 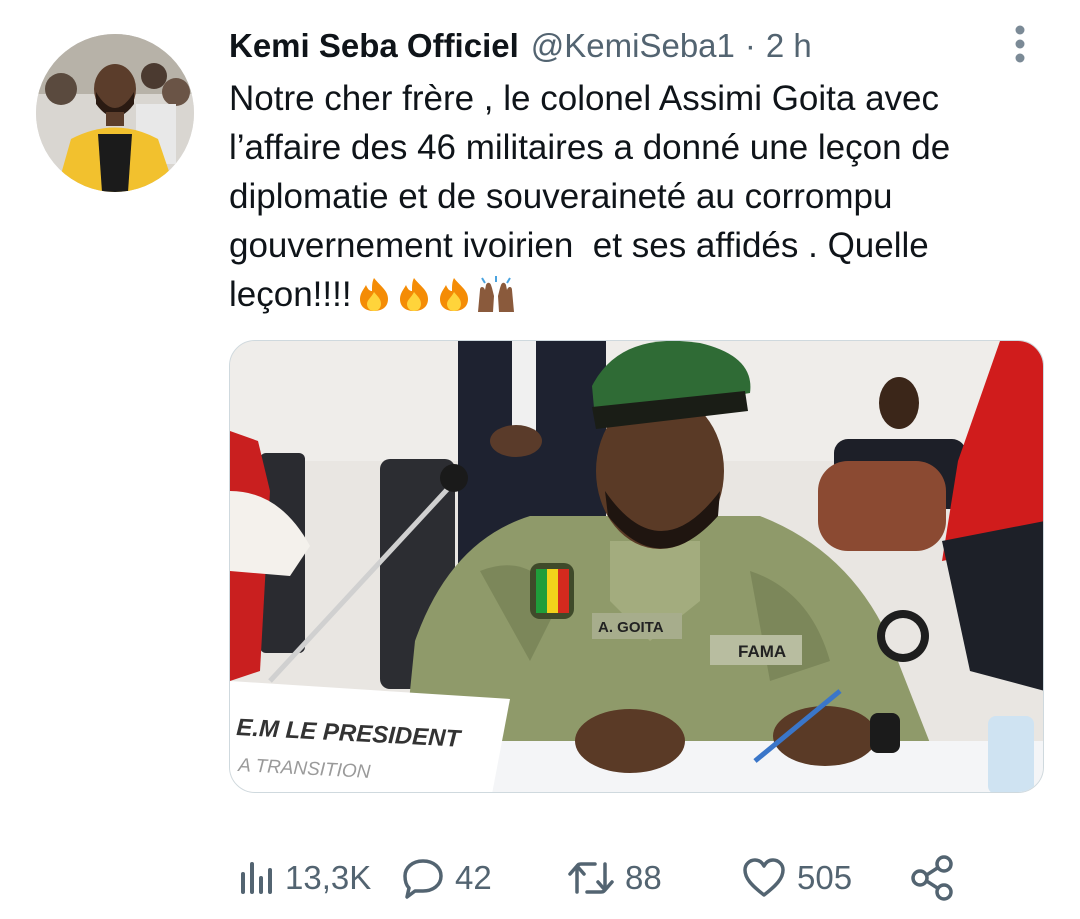 I want to click on heart-icon, so click(x=764, y=877).